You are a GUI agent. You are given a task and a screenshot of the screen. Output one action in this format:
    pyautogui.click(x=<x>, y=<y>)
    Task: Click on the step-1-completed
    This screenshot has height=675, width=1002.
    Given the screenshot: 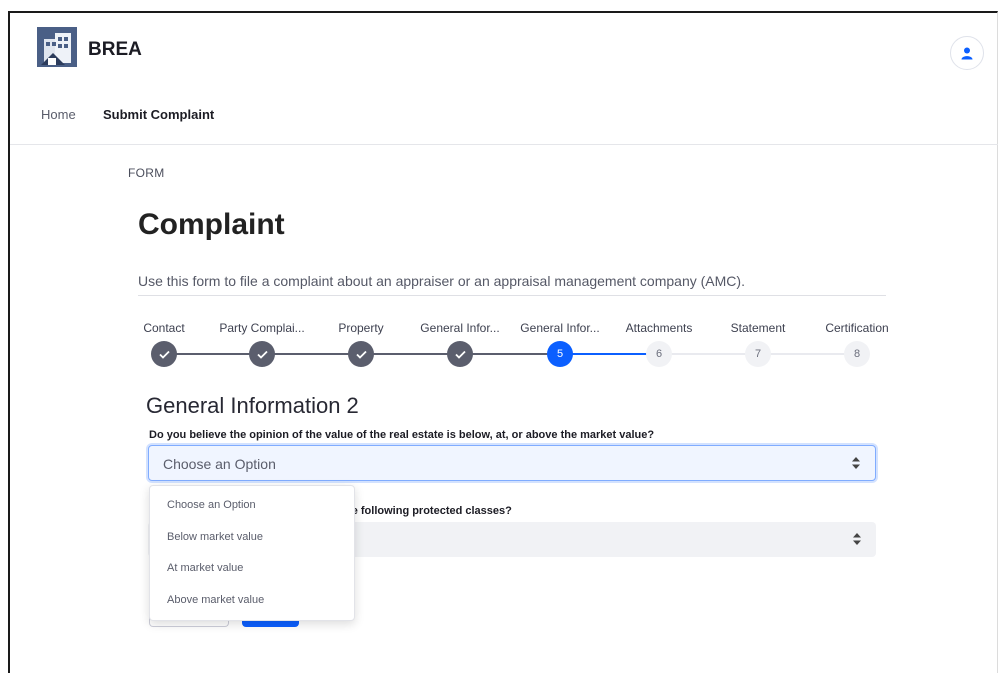 What is the action you would take?
    pyautogui.click(x=164, y=354)
    